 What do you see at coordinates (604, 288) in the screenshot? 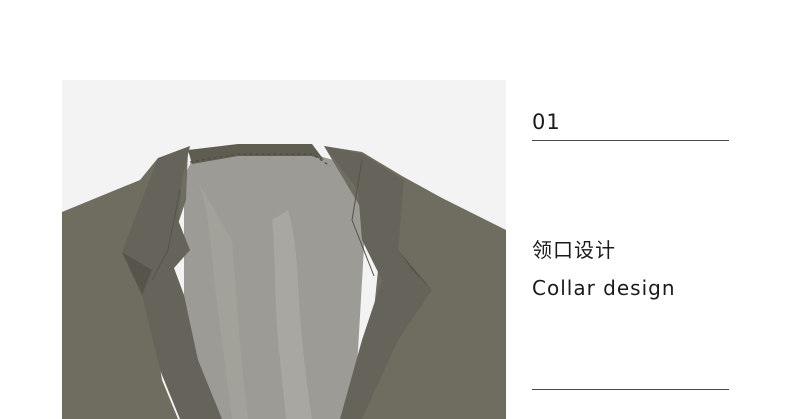
I see `section-title-english: Collar design` at bounding box center [604, 288].